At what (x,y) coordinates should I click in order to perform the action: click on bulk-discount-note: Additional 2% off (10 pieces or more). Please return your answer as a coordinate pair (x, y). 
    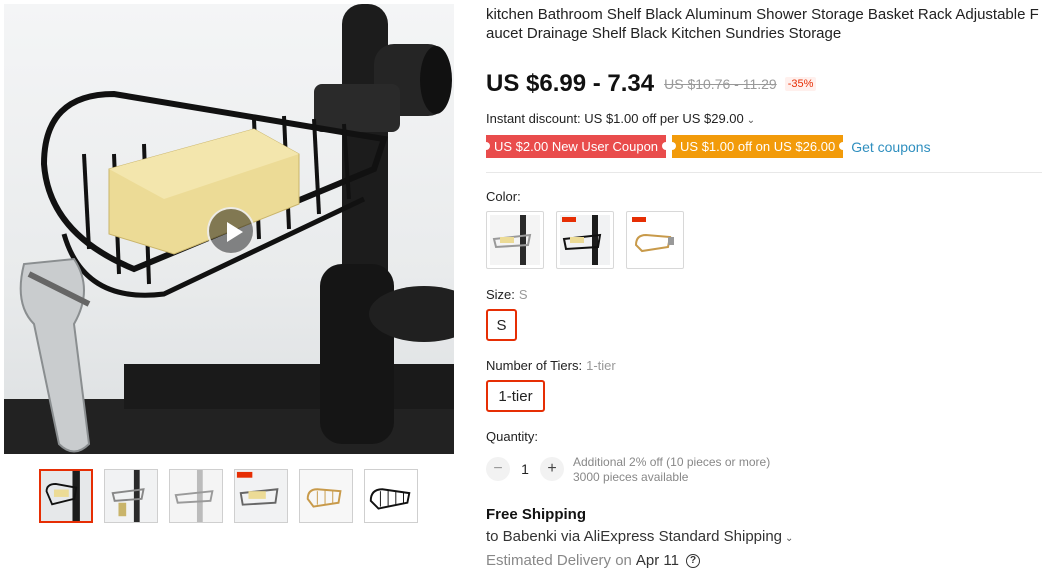
    Looking at the image, I should click on (672, 462).